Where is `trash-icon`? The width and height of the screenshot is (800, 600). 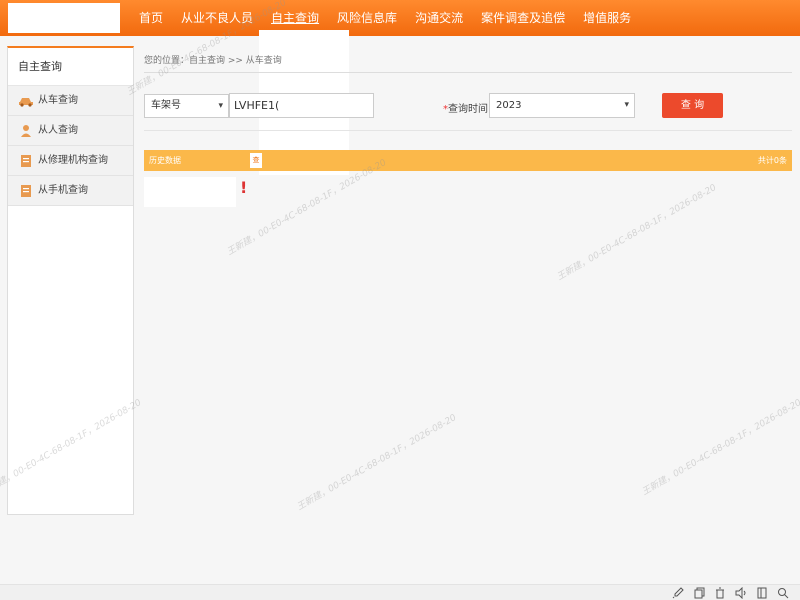
trash-icon is located at coordinates (720, 593).